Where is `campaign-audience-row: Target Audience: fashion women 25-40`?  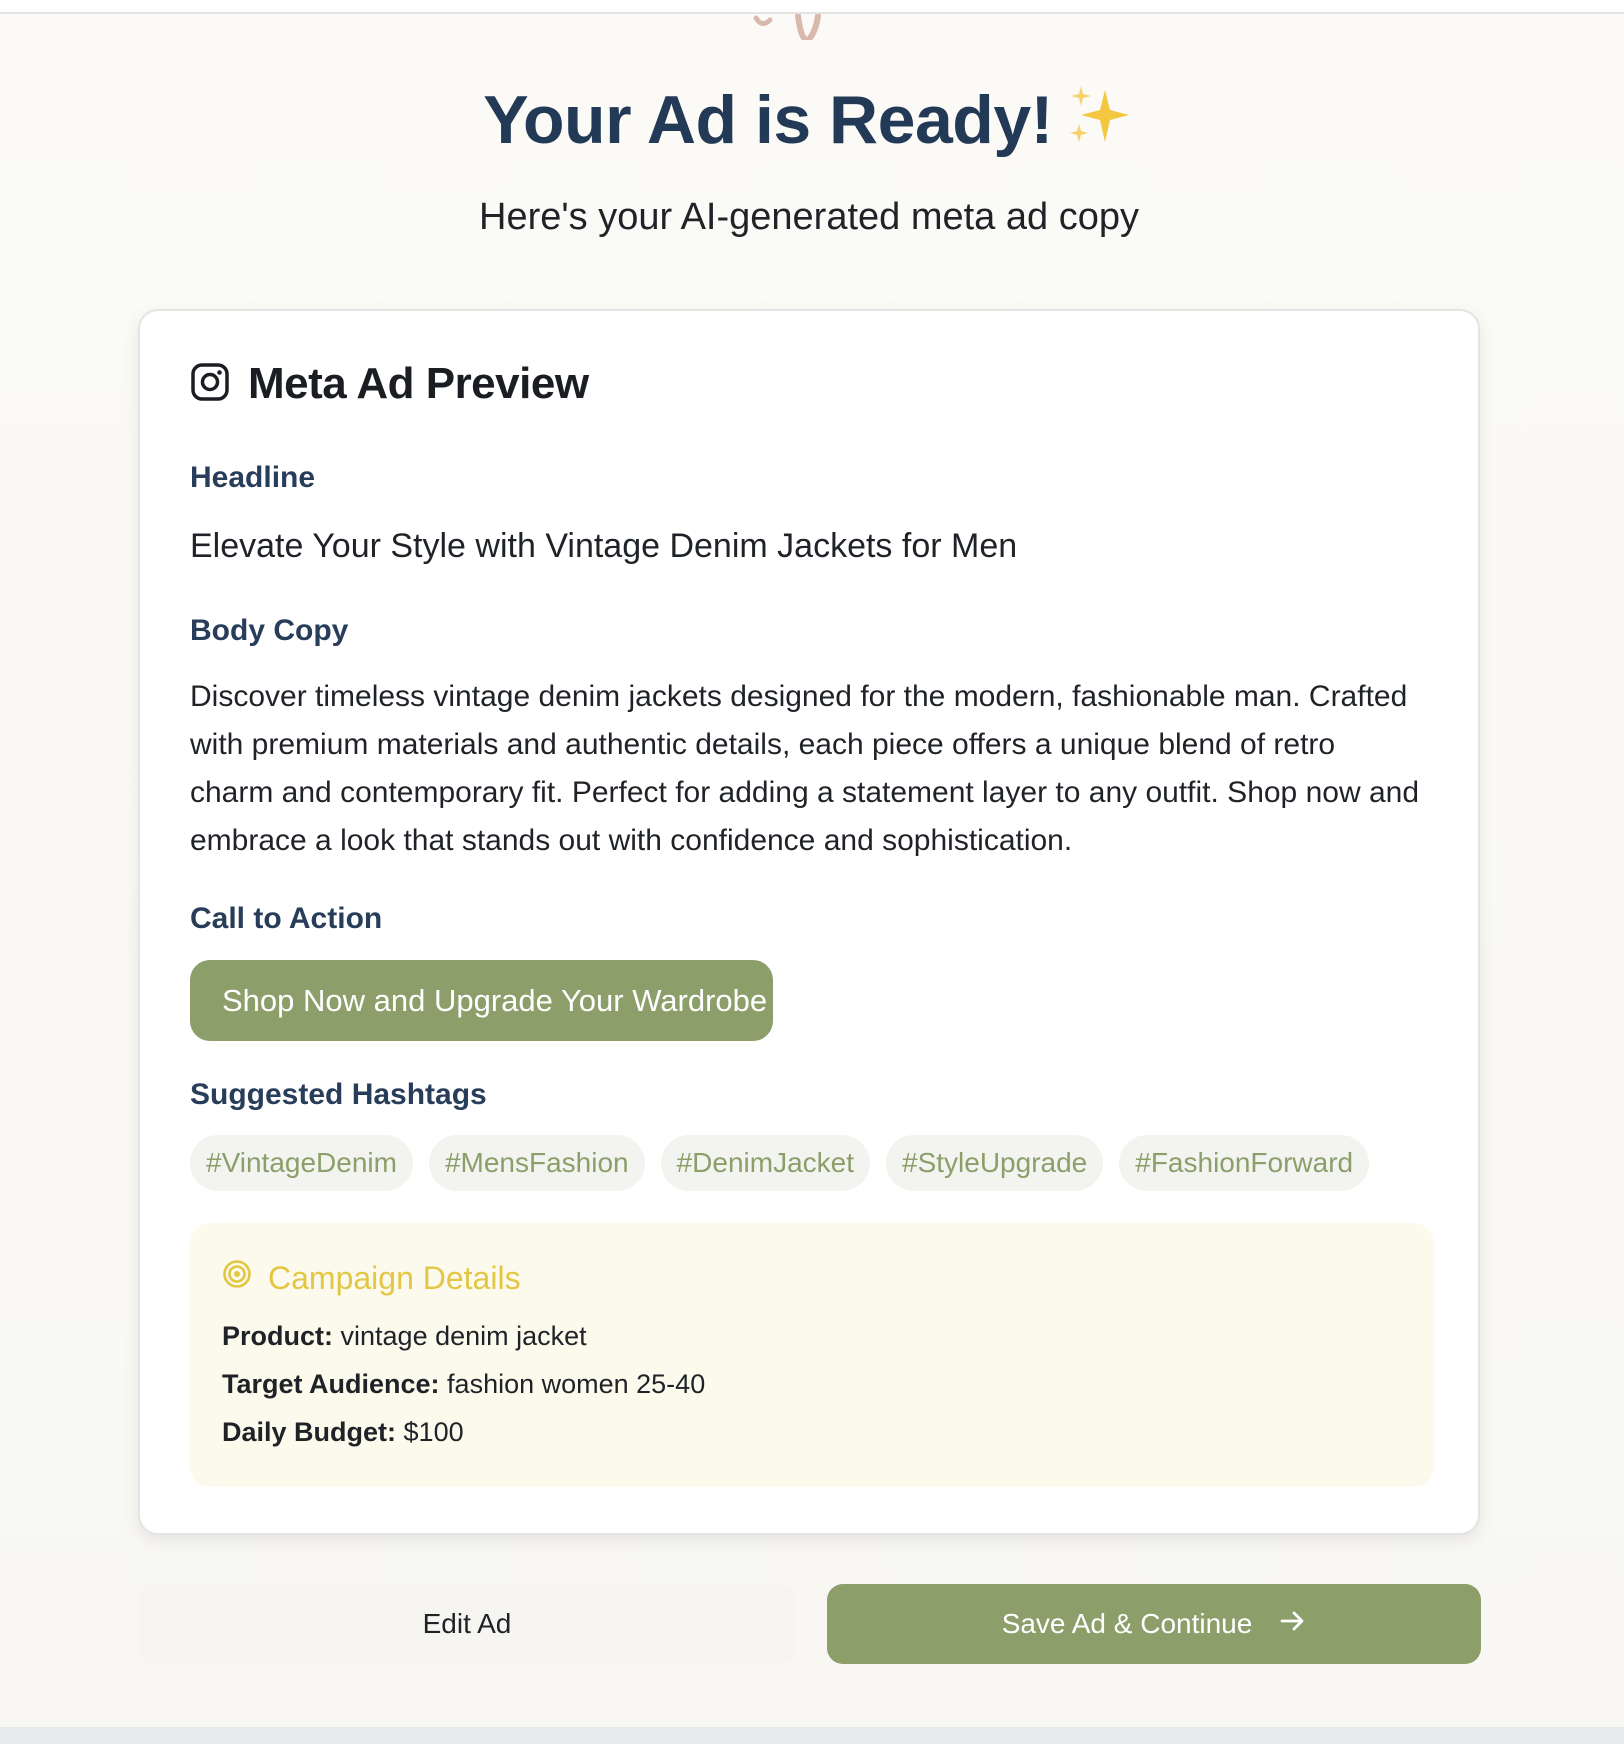
campaign-audience-row: Target Audience: fashion women 25-40 is located at coordinates (463, 1384).